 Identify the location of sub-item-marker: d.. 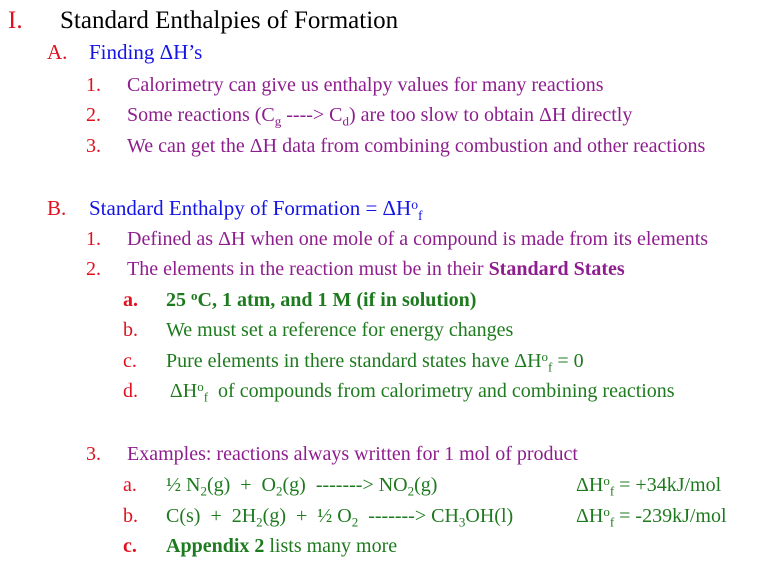
(130, 391).